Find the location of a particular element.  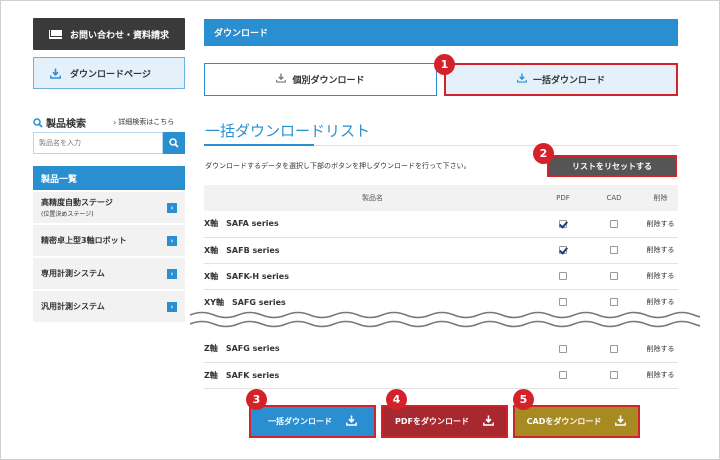

category-label: 専用計測システム is located at coordinates (73, 273).